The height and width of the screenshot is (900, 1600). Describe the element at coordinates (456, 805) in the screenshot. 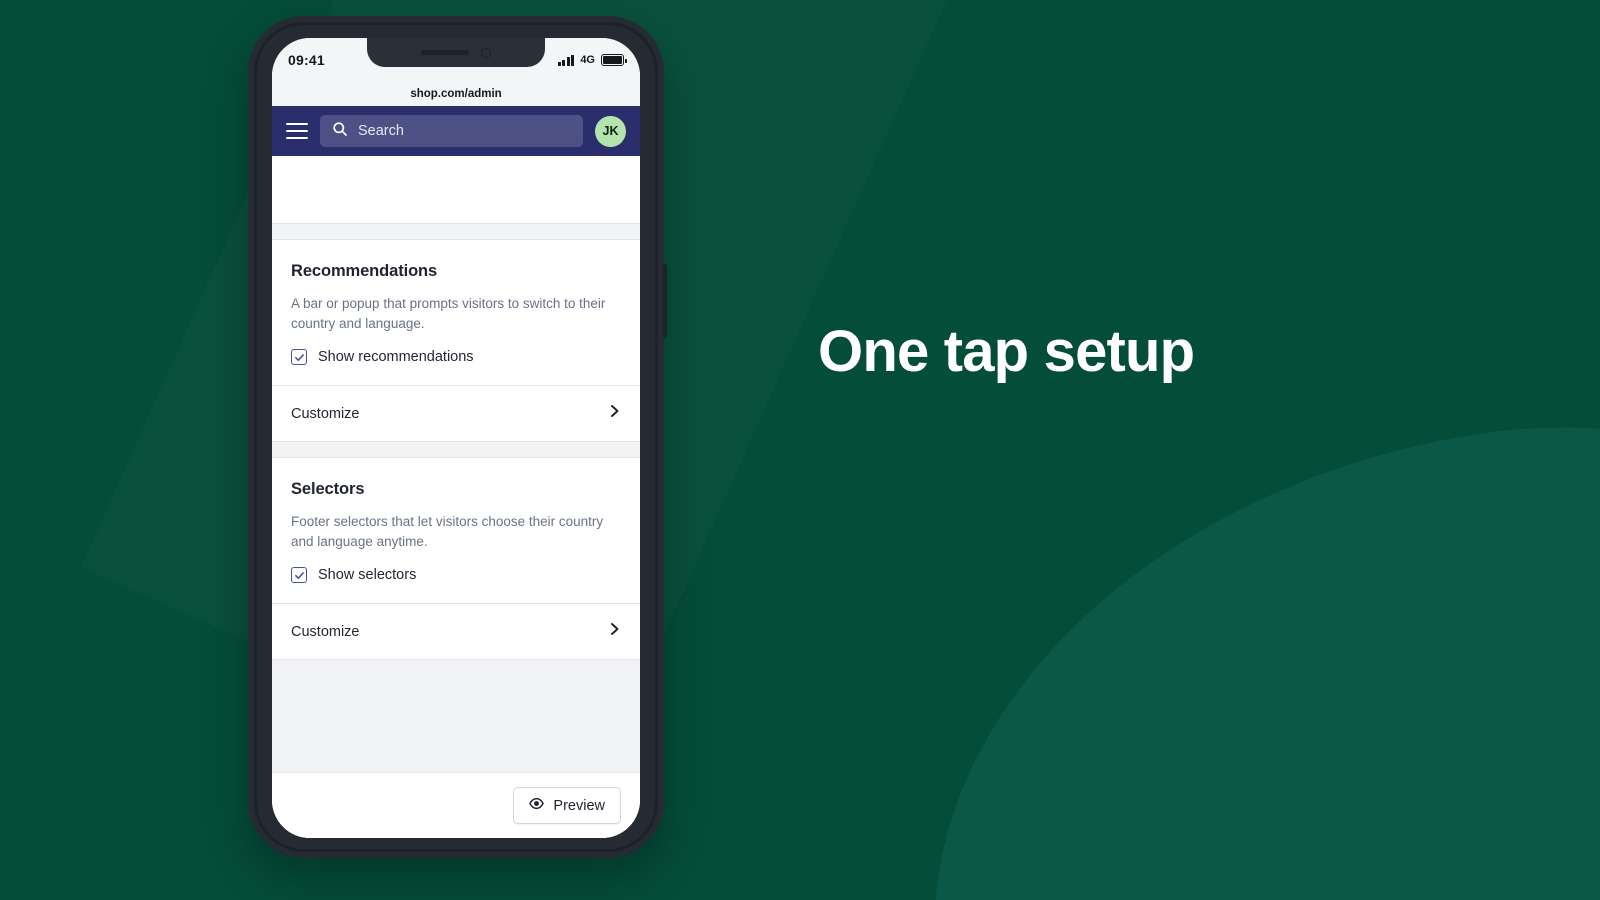

I see `page-footer-bar: Preview` at that location.